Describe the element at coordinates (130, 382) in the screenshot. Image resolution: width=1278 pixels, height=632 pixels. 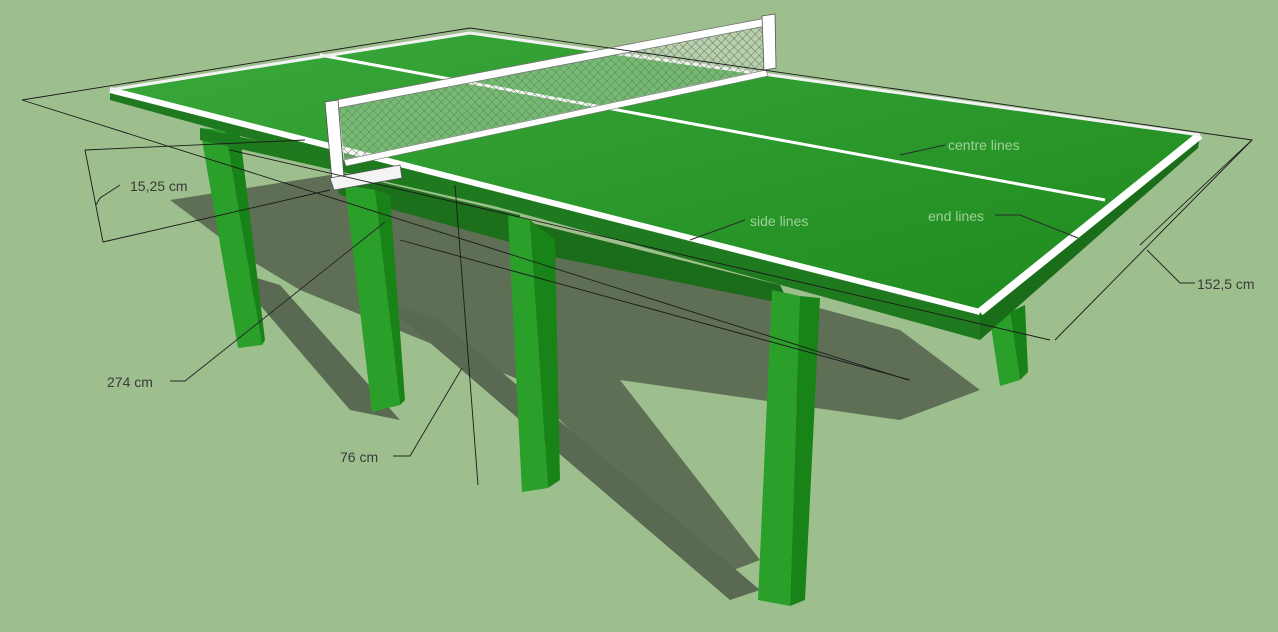
I see `label-length: 274 cm` at that location.